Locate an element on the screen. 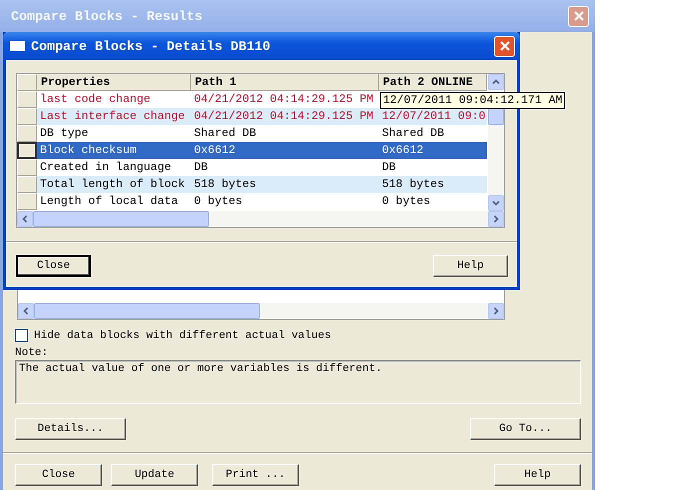  dialog-button: Update is located at coordinates (154, 475).